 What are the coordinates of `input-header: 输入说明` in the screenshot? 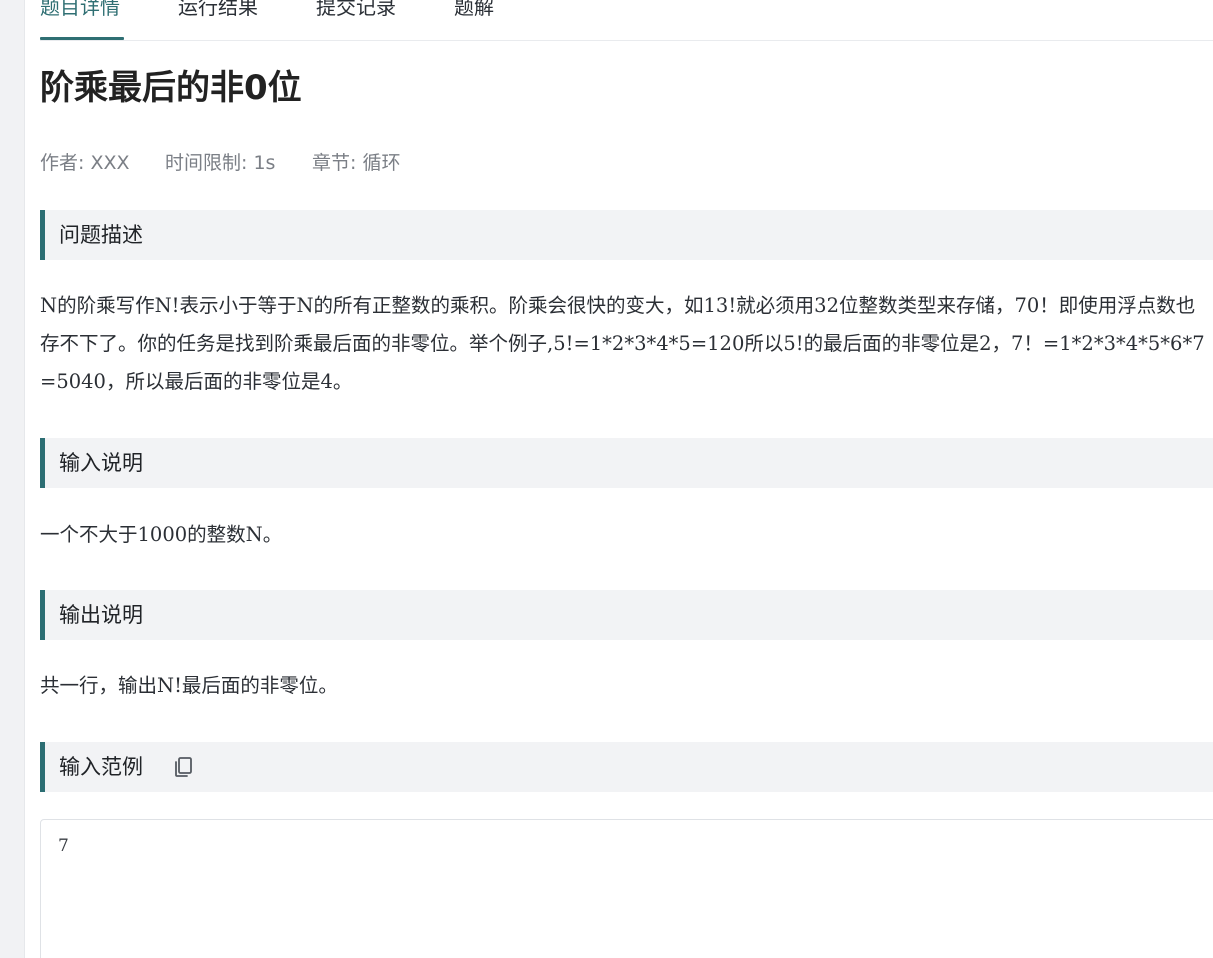 It's located at (626, 463).